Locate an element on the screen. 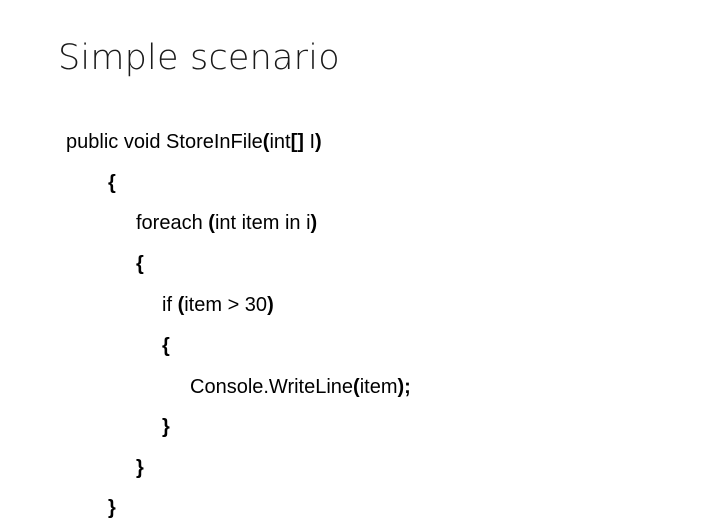 The height and width of the screenshot is (525, 702). code-token: public void StoreInFile is located at coordinates (164, 142).